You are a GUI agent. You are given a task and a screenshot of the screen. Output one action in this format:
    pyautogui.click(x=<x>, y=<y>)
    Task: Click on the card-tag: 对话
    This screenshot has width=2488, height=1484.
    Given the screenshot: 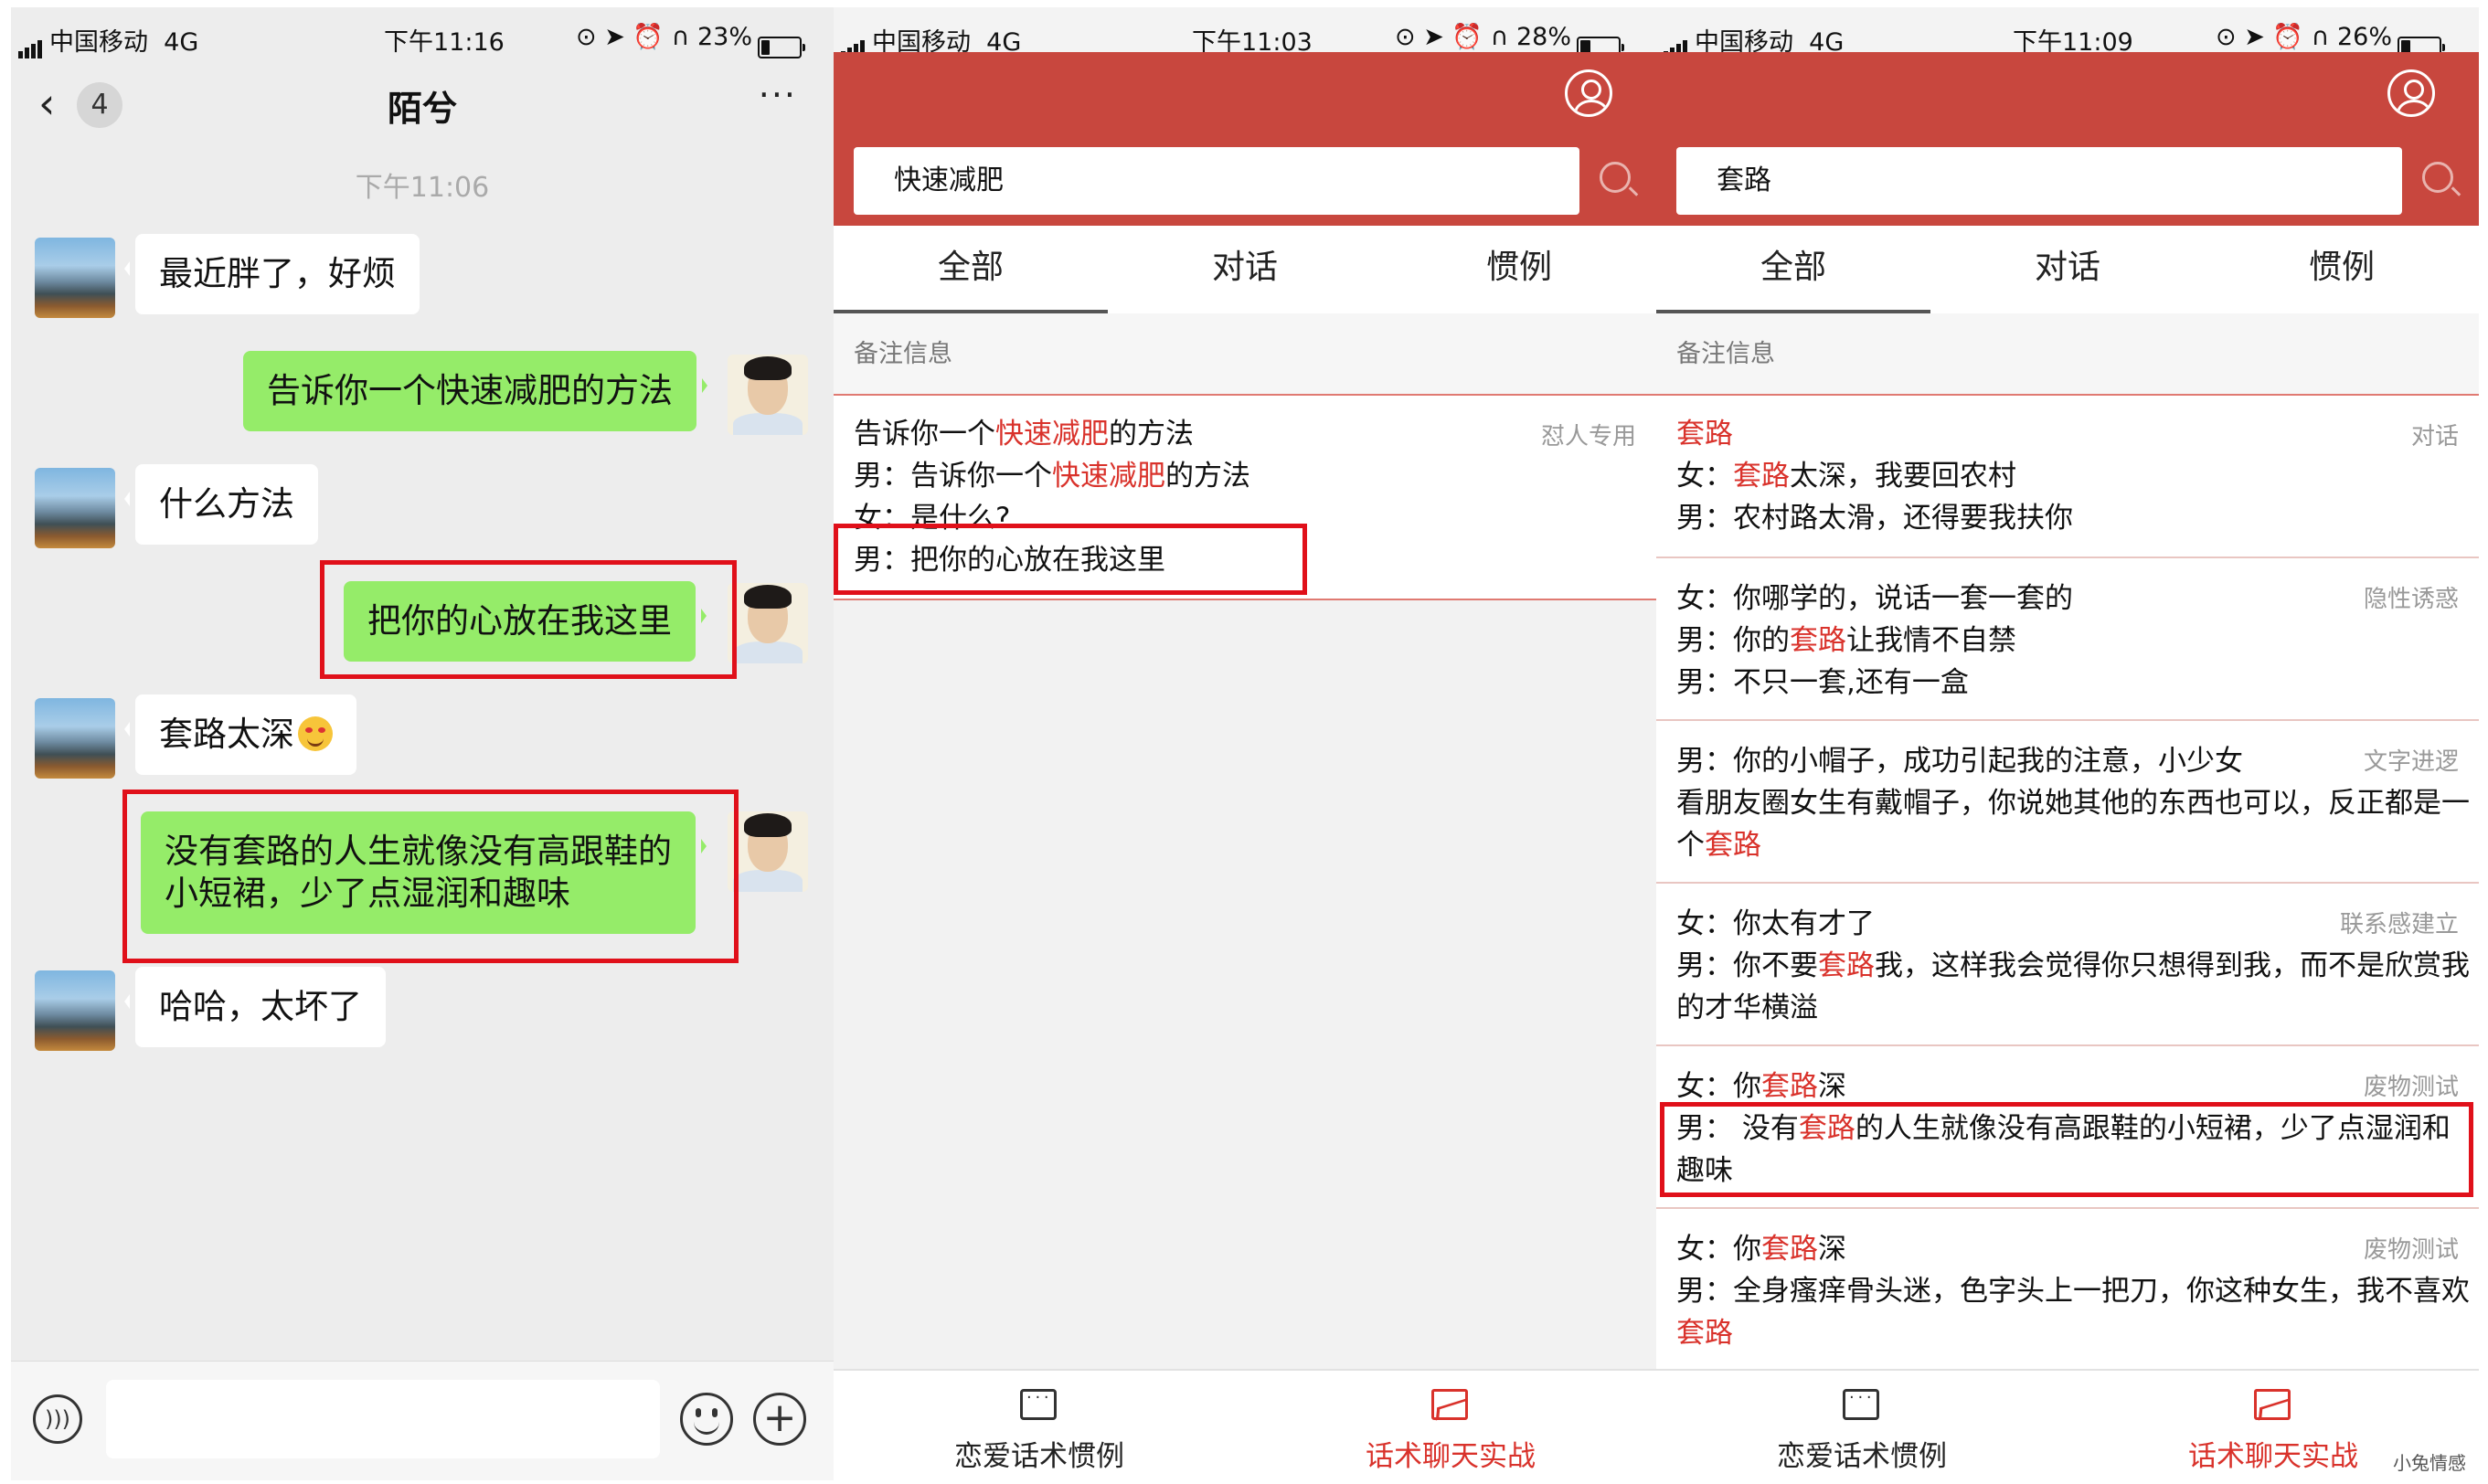 What is the action you would take?
    pyautogui.click(x=2434, y=436)
    